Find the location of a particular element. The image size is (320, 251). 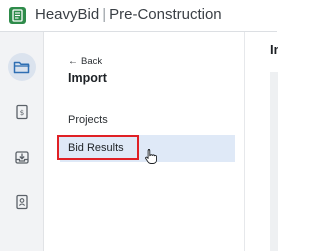

rail-estimate-button: $ is located at coordinates (22, 112).